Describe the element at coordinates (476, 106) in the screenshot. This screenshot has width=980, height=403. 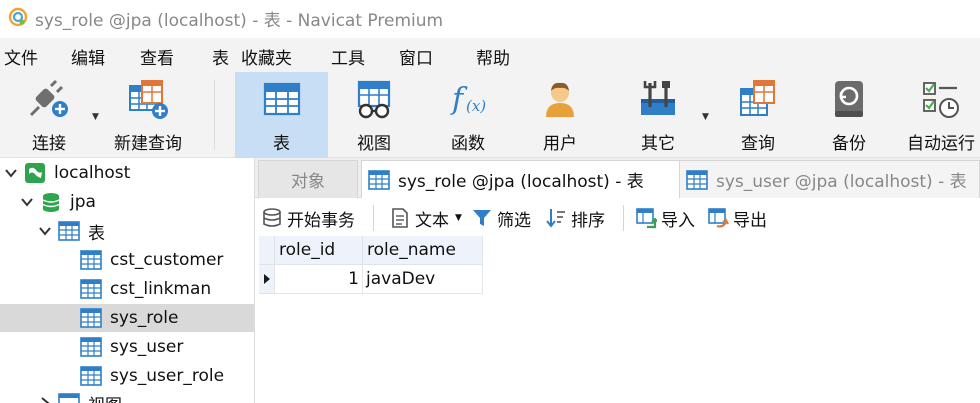
I see `svg-text: (x)` at that location.